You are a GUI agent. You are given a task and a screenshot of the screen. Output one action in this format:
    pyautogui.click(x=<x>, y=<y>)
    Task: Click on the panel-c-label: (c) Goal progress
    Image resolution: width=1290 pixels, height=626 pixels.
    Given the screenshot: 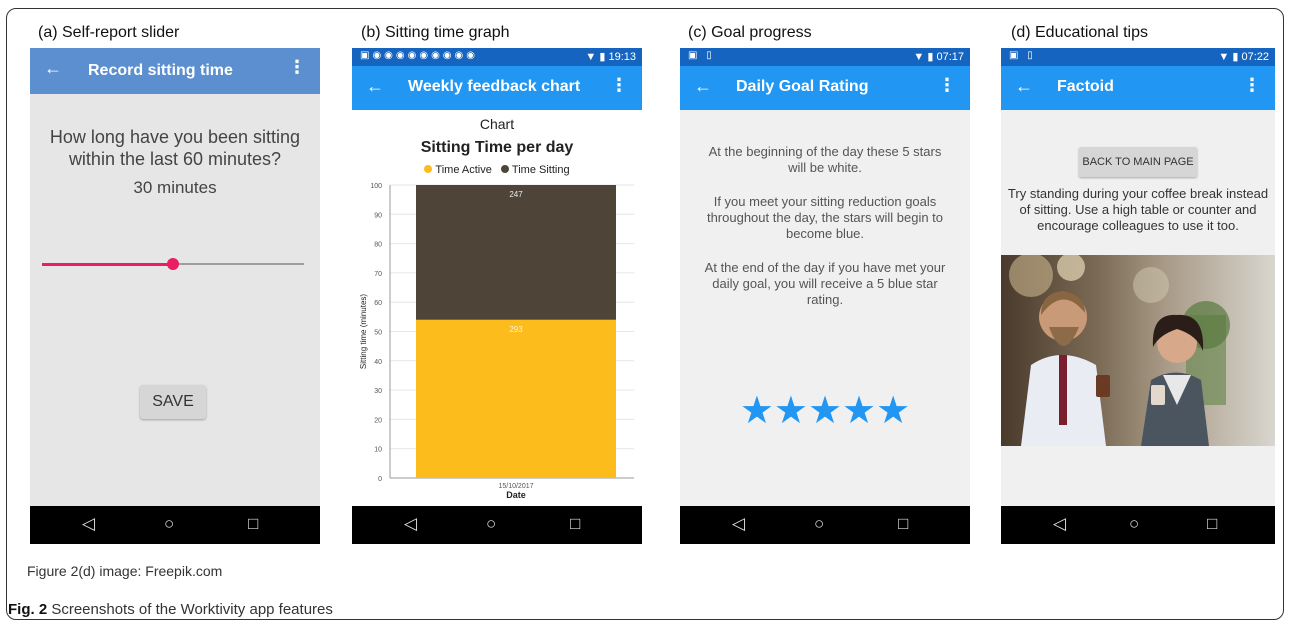 What is the action you would take?
    pyautogui.click(x=750, y=32)
    